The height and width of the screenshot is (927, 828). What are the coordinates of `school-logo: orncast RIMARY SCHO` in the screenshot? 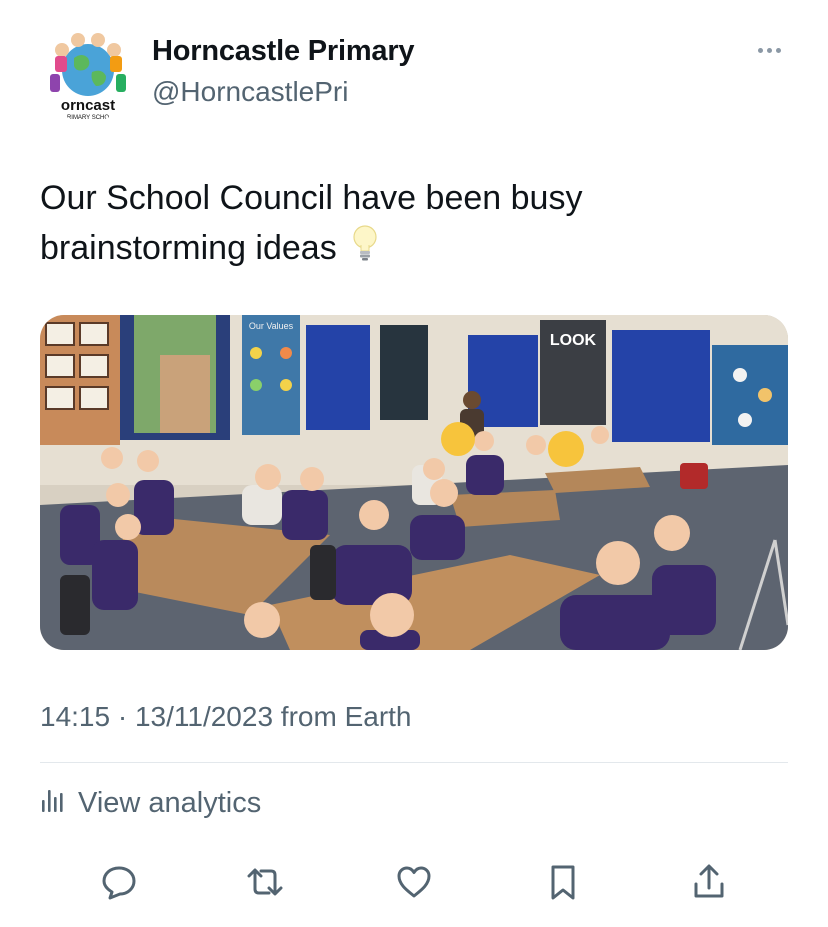 It's located at (88, 74).